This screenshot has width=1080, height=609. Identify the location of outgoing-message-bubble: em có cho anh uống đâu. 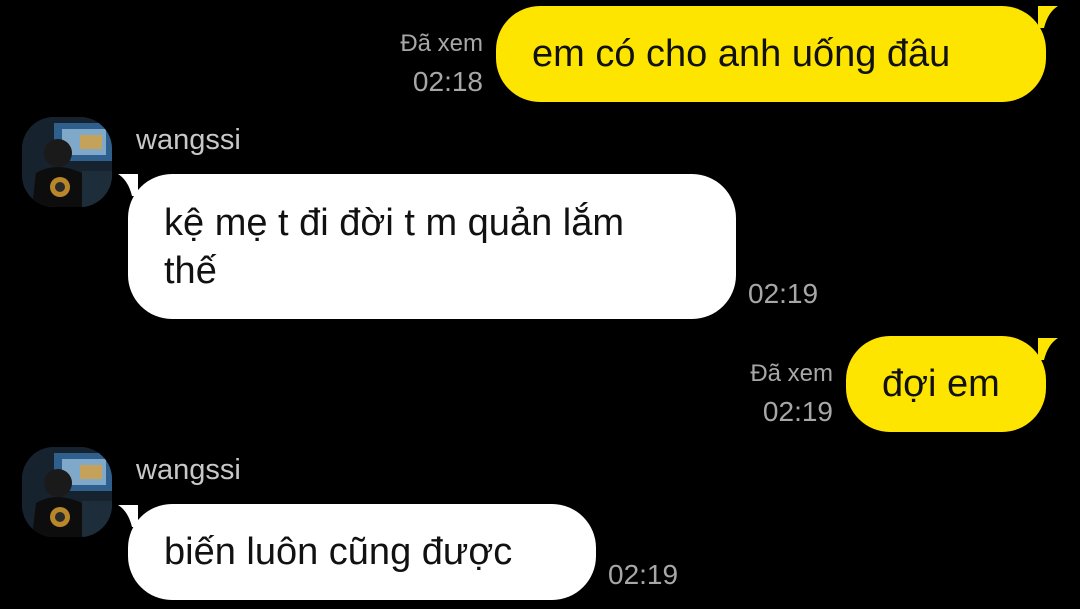
(771, 54).